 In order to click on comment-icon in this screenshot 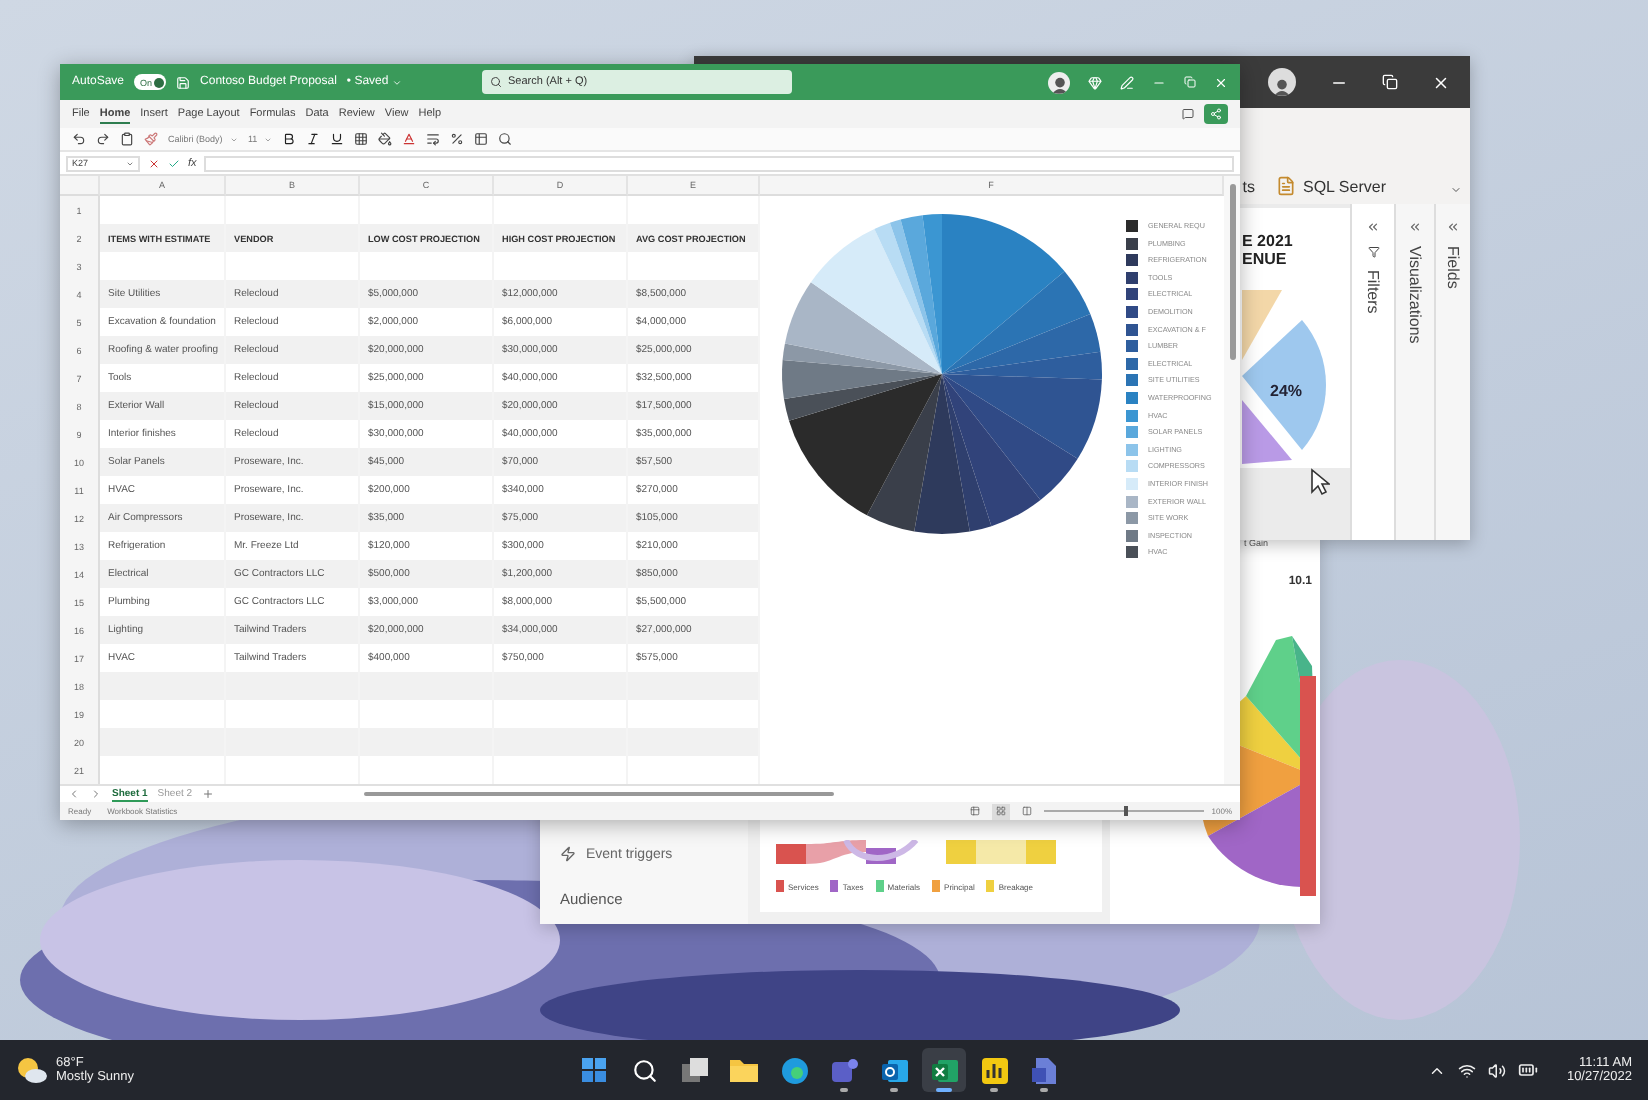, I will do `click(1188, 114)`.